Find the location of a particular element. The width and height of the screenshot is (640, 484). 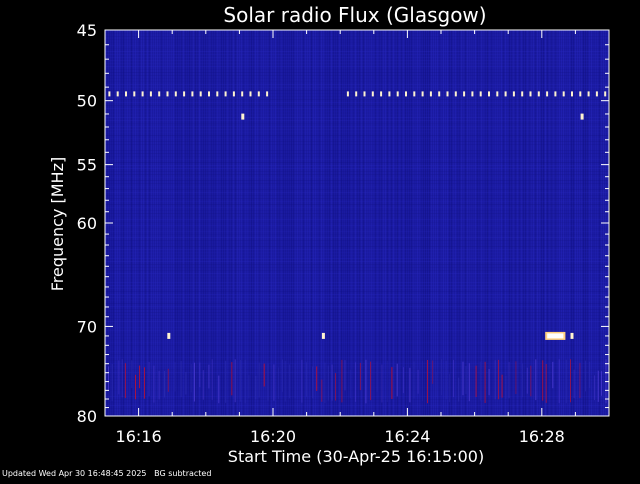

y-tick-label: 50 is located at coordinates (87, 101).